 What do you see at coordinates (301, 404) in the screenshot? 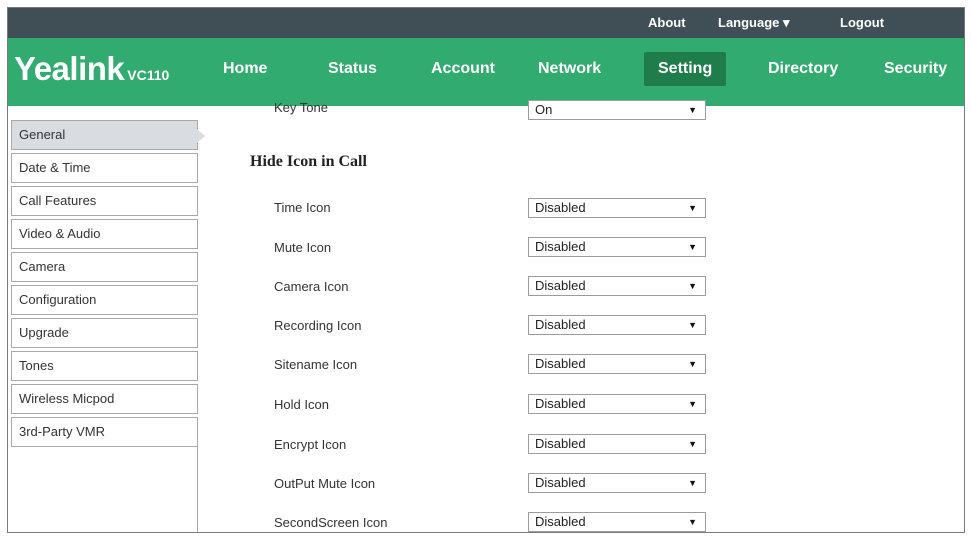
I see `hold-icon-label: Hold Icon` at bounding box center [301, 404].